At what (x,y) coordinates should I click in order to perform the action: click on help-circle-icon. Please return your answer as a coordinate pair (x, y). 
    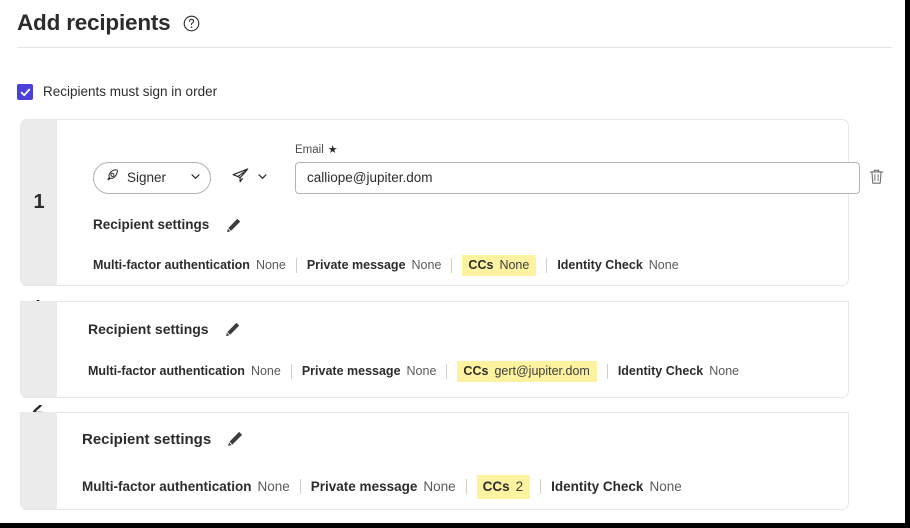
    Looking at the image, I should click on (191, 23).